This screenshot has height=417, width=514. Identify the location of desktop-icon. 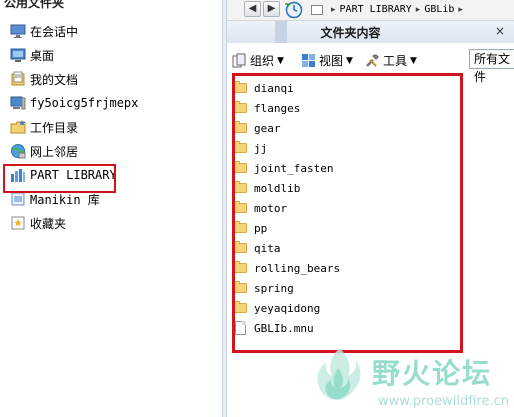
(18, 55).